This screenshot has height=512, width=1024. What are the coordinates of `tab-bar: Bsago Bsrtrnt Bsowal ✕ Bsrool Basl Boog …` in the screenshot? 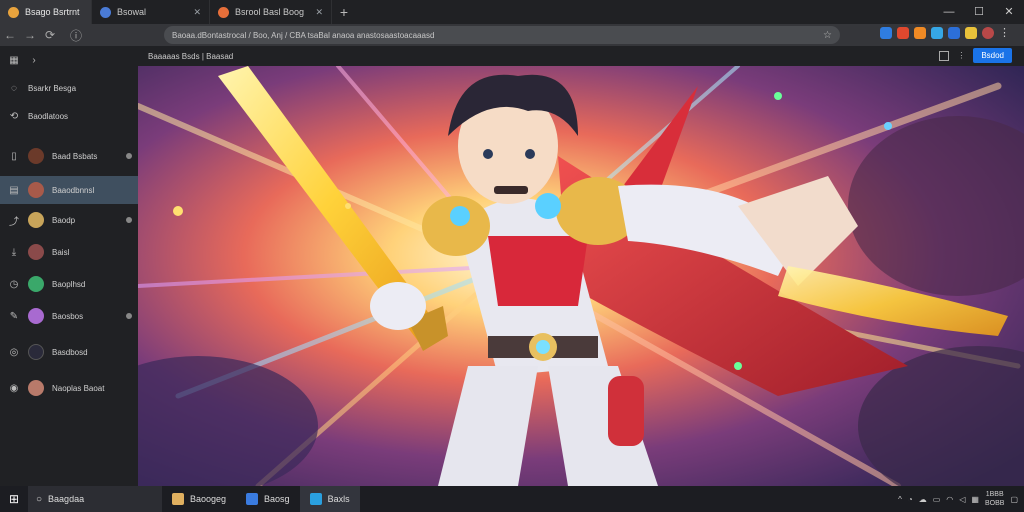 It's located at (512, 12).